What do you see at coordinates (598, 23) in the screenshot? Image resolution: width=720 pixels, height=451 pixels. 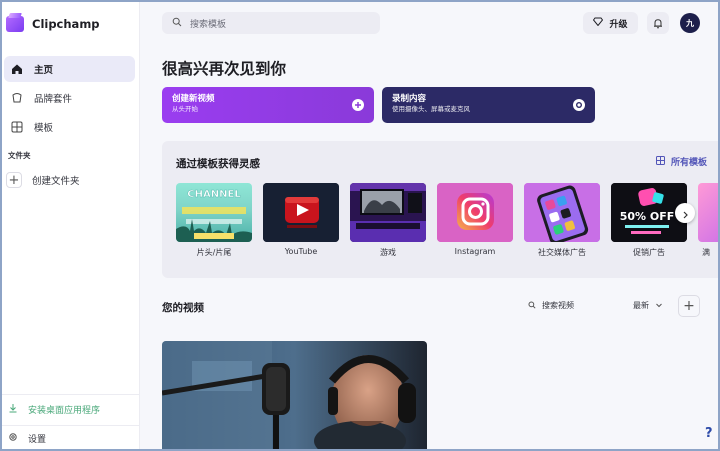 I see `diamond-icon` at bounding box center [598, 23].